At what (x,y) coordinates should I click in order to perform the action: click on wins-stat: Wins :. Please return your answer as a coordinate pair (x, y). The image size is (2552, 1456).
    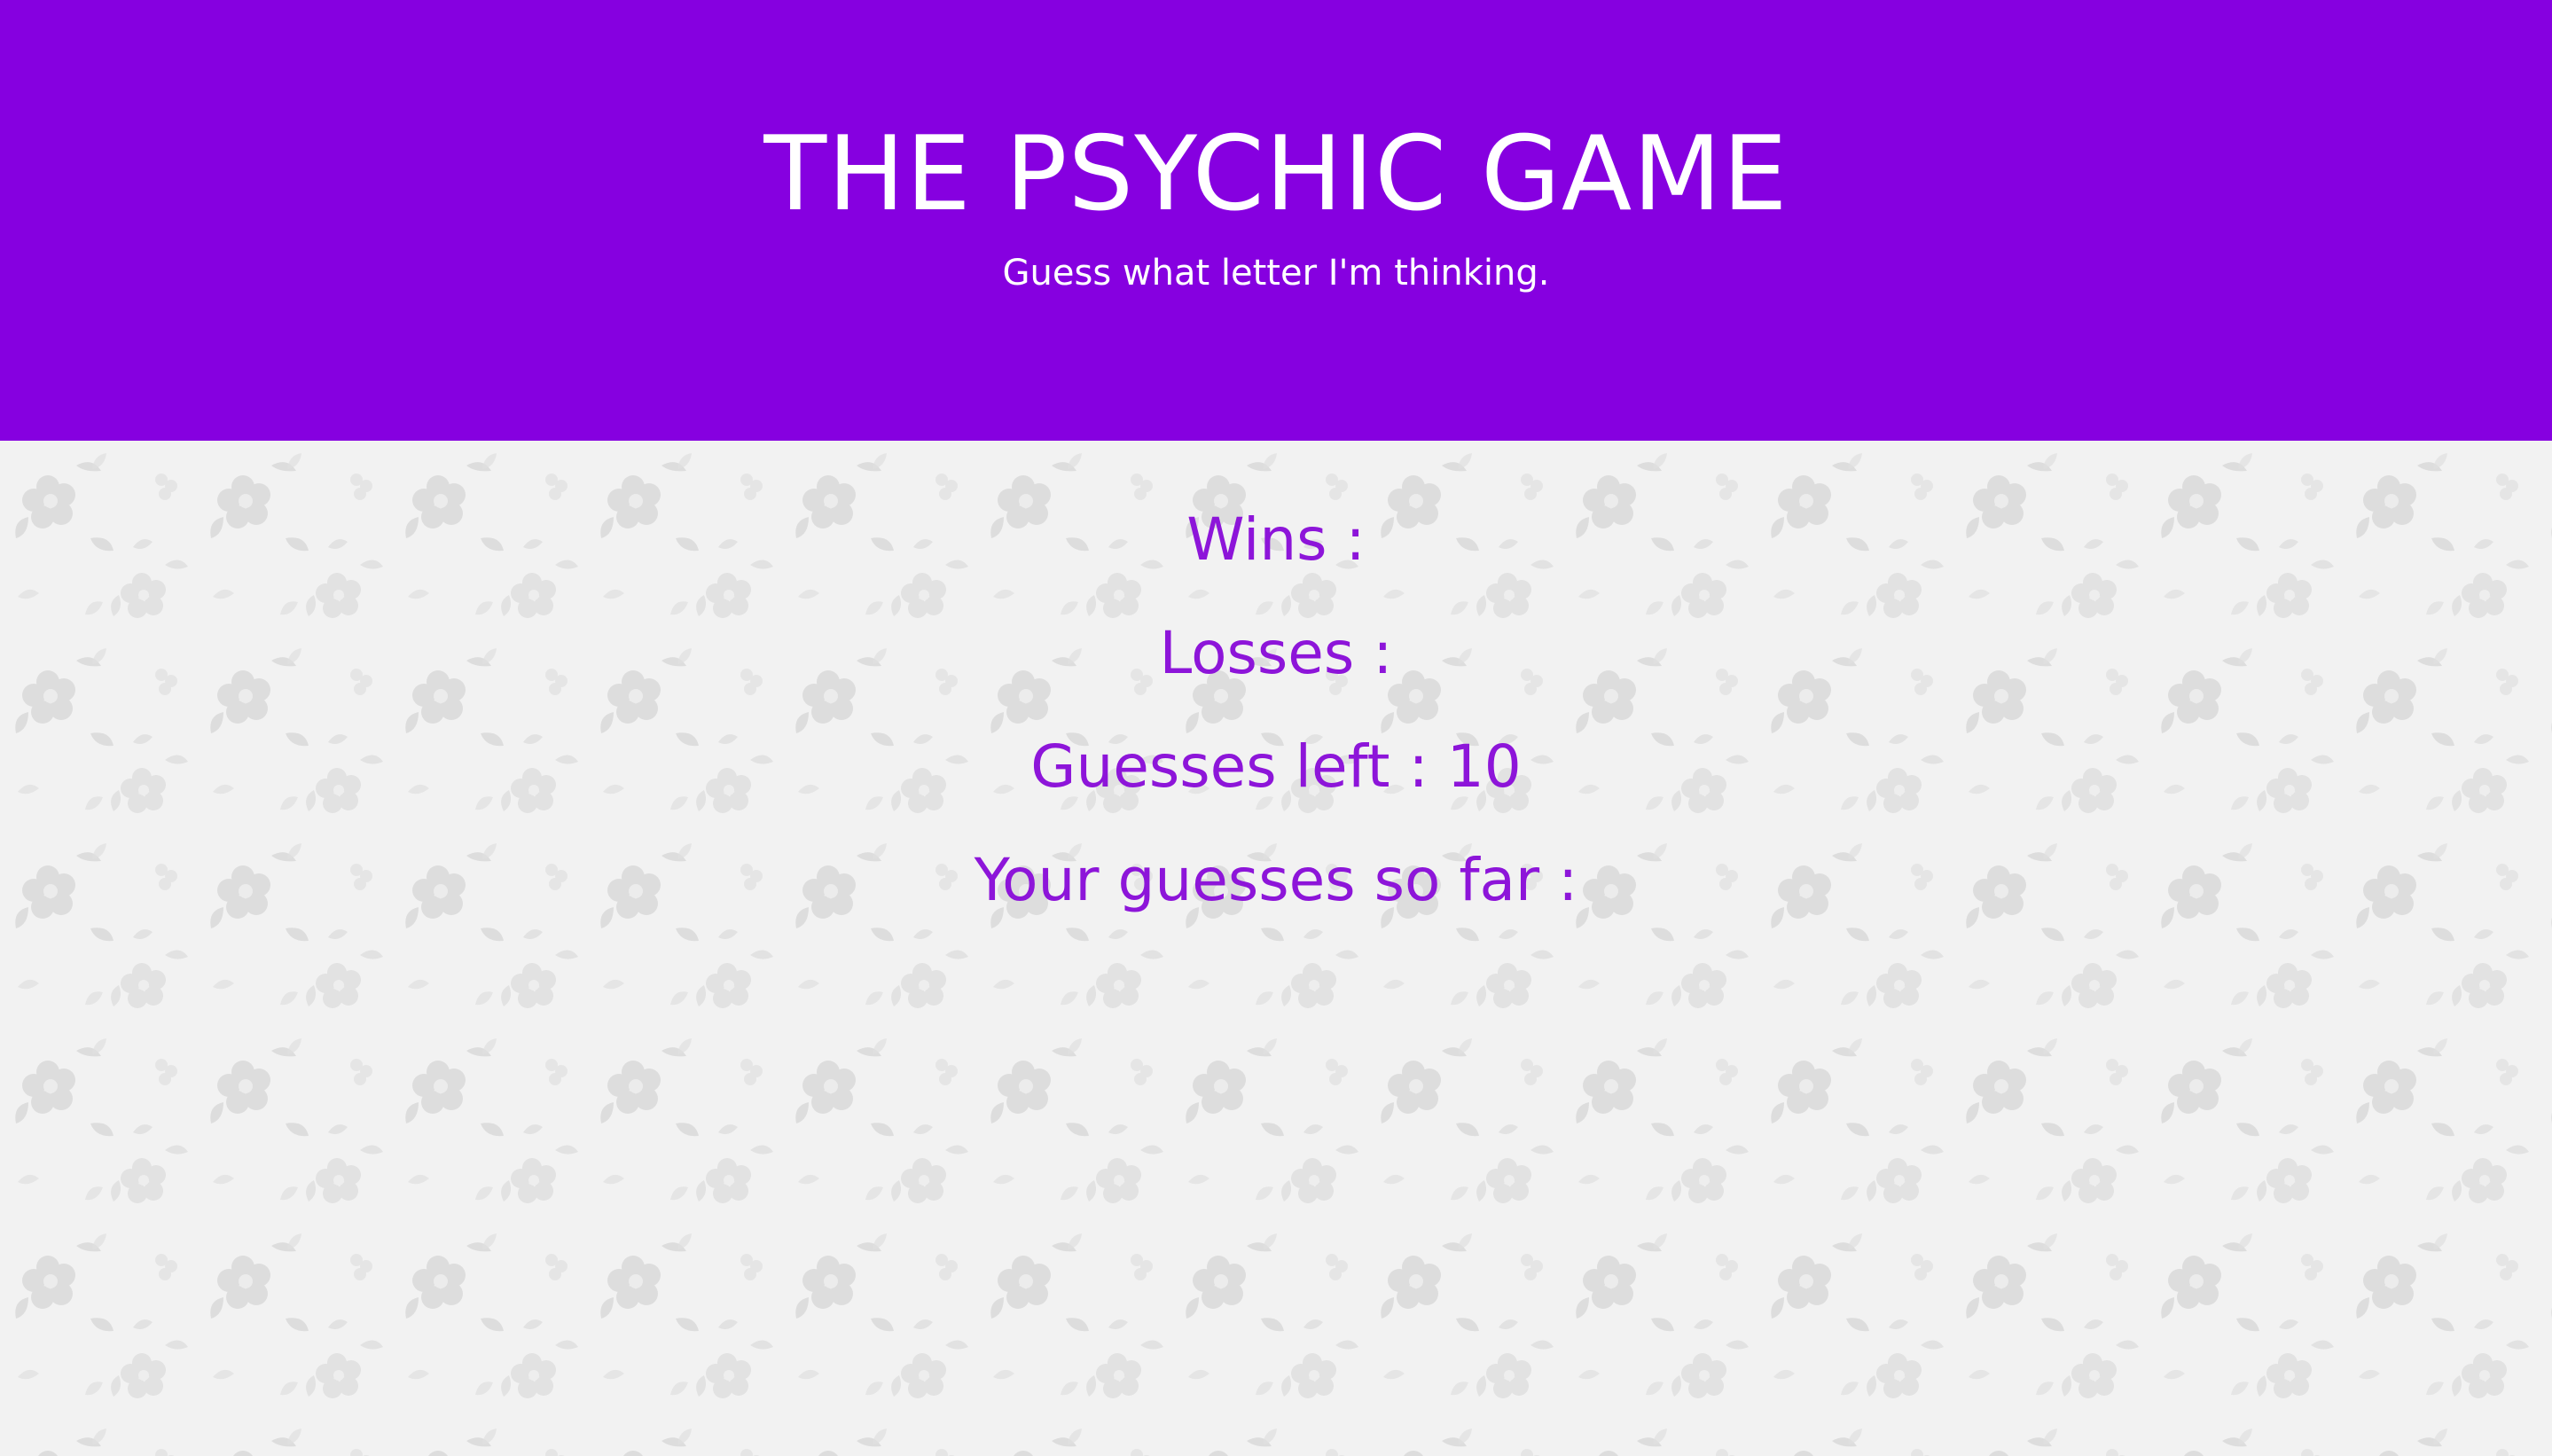
    Looking at the image, I should click on (1276, 540).